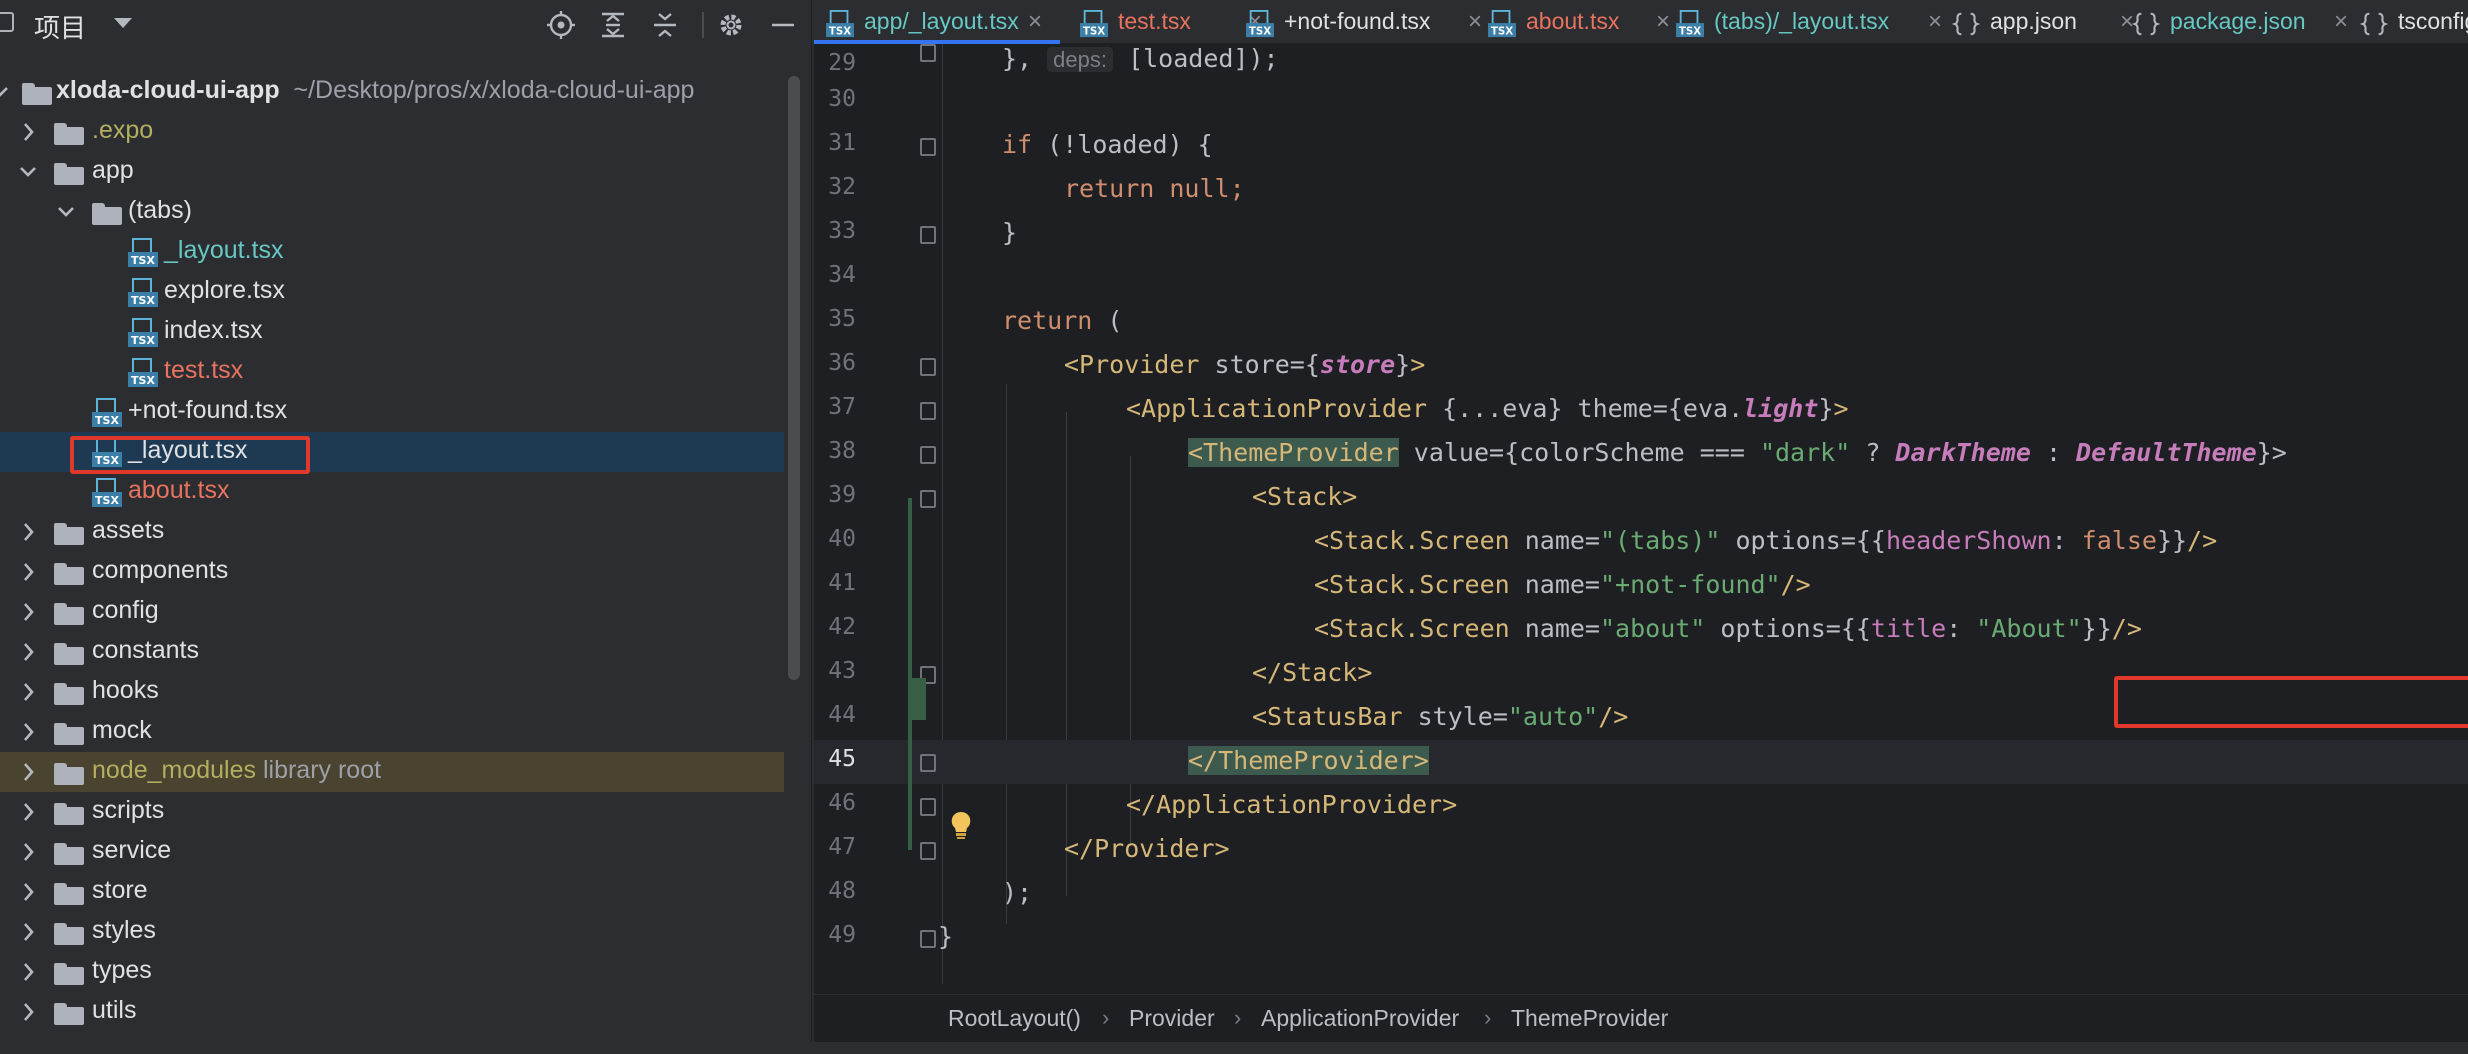  What do you see at coordinates (392, 852) in the screenshot?
I see `tree-item-service: service` at bounding box center [392, 852].